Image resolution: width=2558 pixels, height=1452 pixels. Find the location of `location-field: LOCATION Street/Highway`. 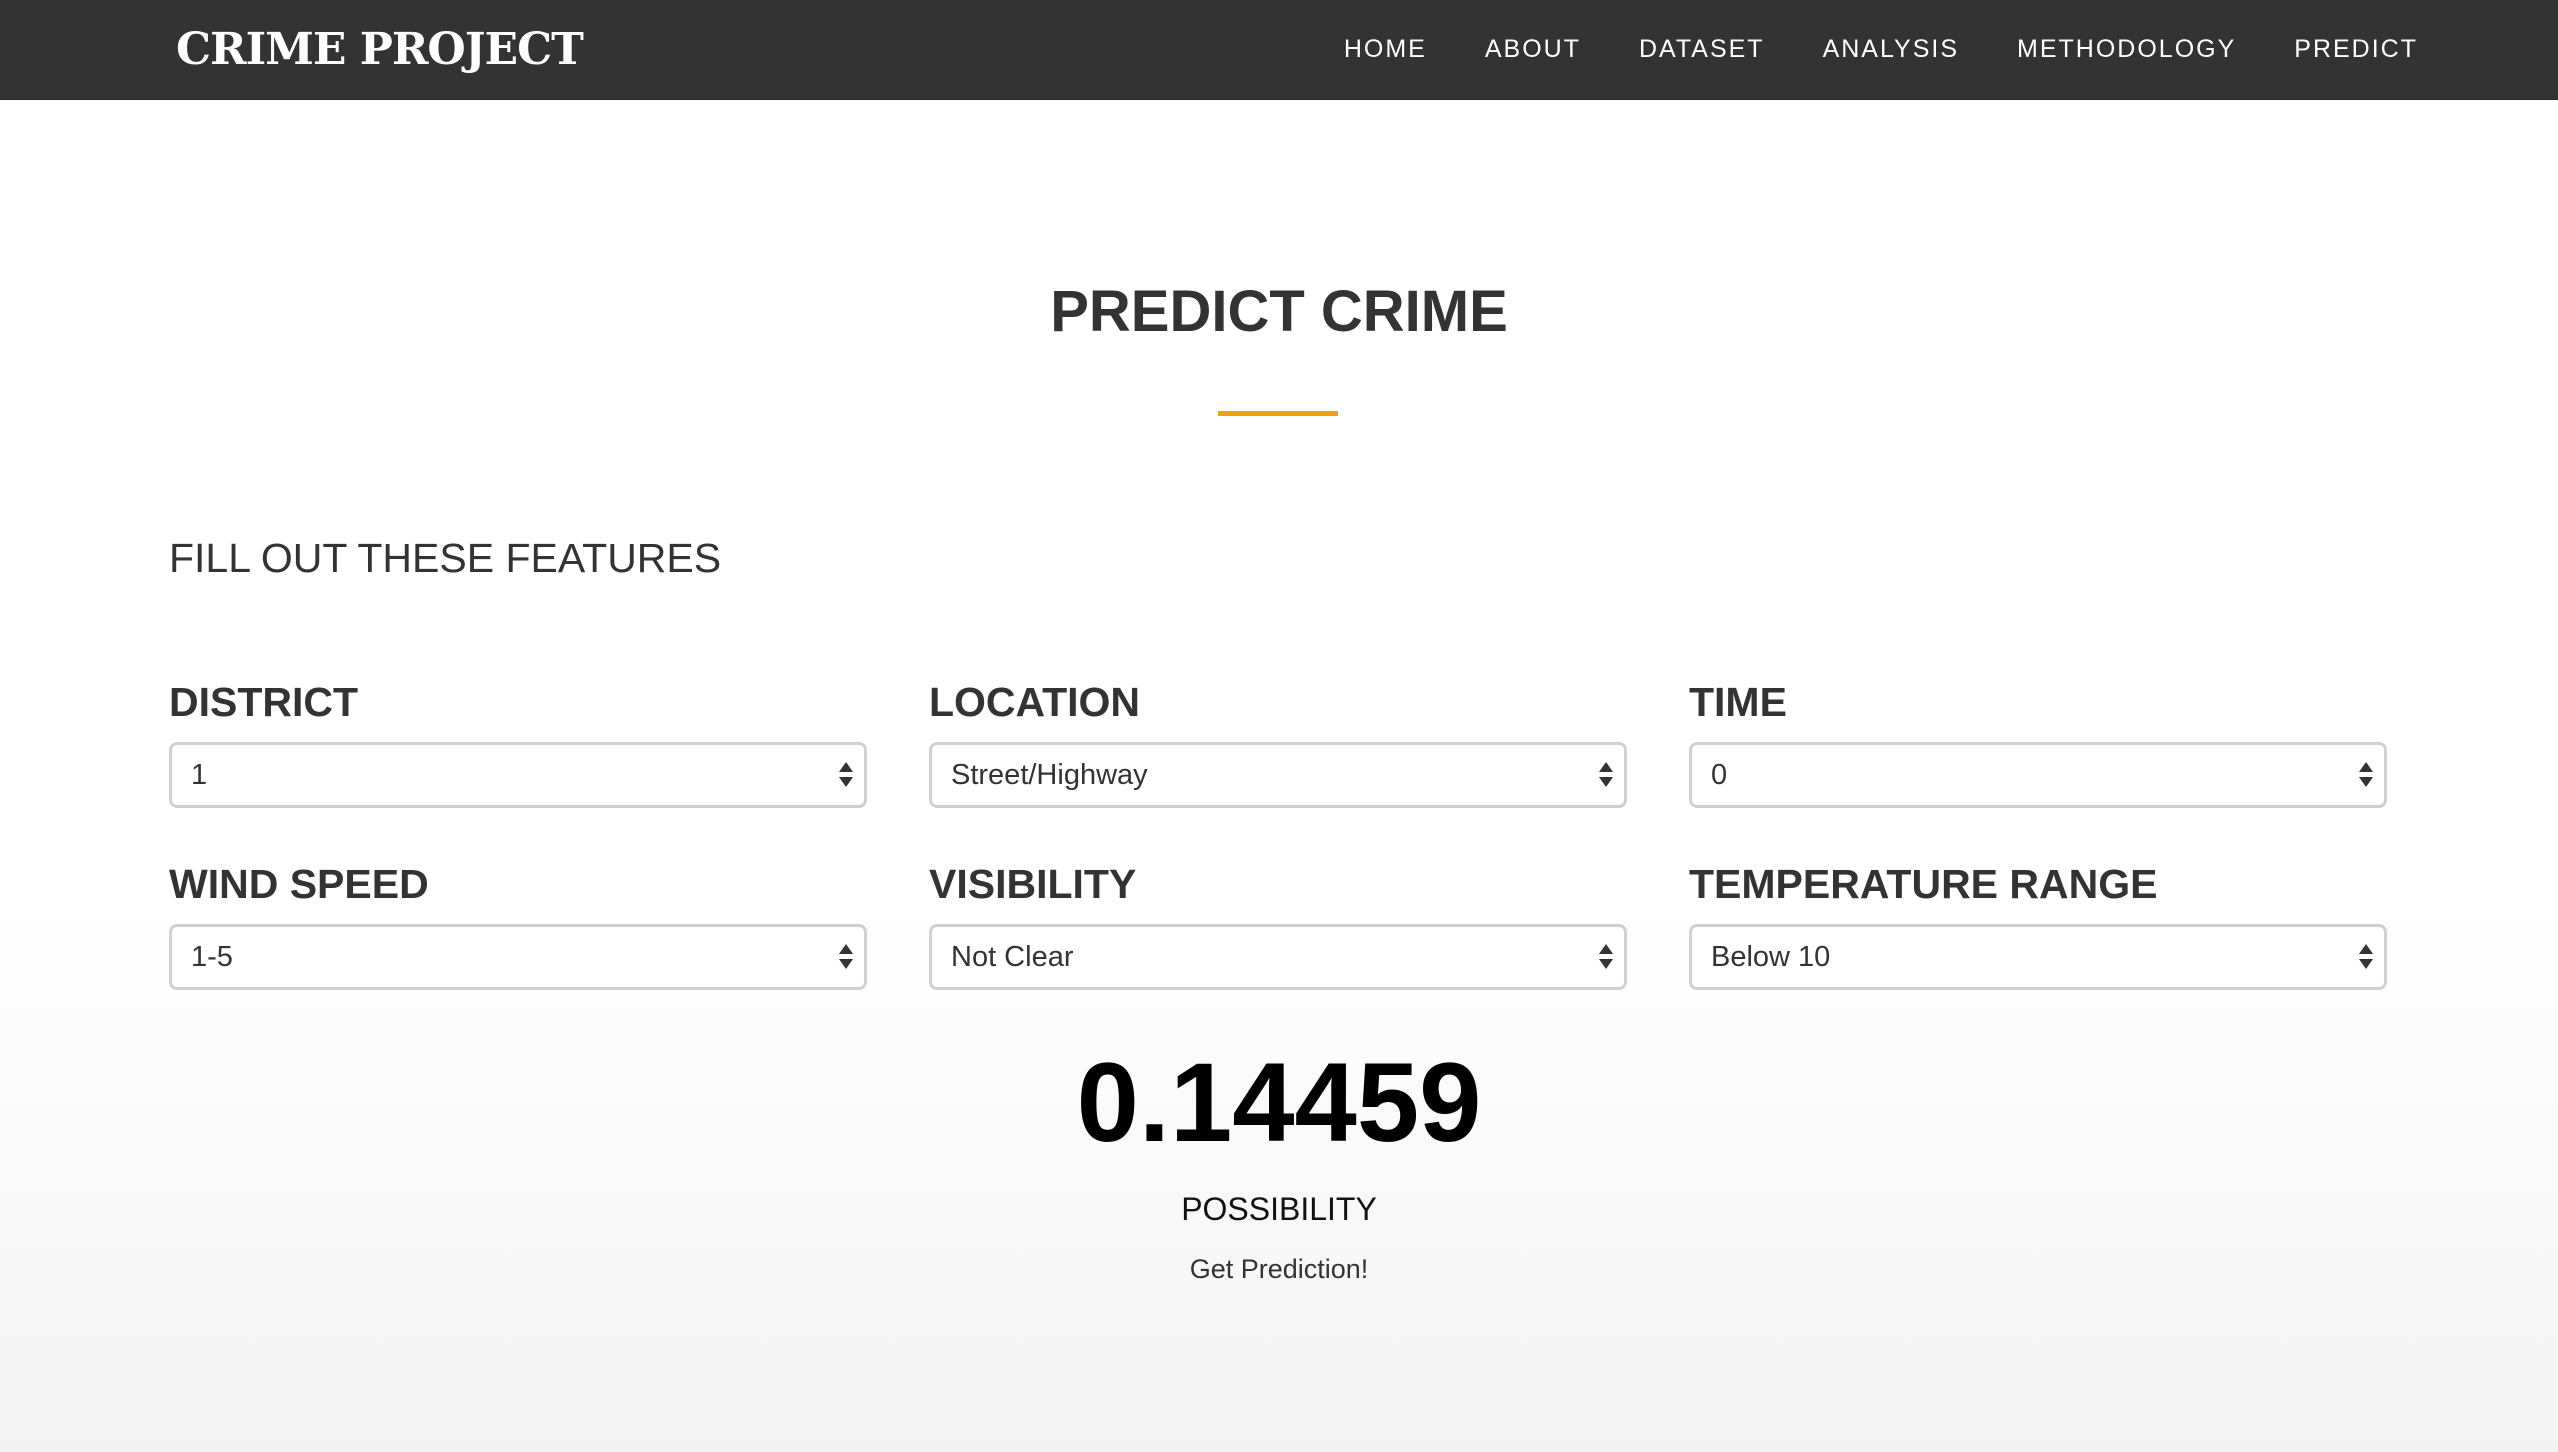

location-field: LOCATION Street/Highway is located at coordinates (1278, 742).